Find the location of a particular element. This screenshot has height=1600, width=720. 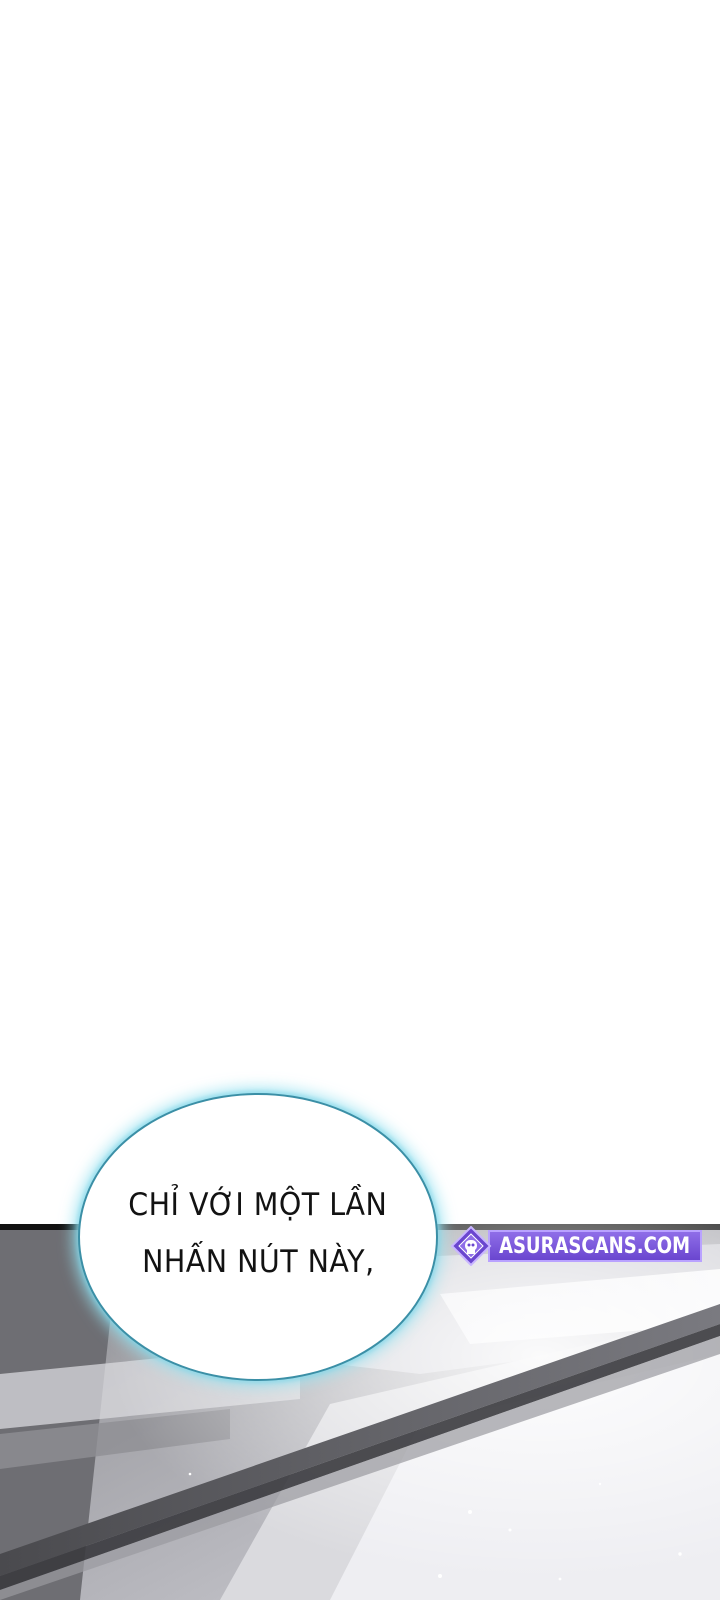

watermark: ASURASCANS.COM is located at coordinates (580, 1246).